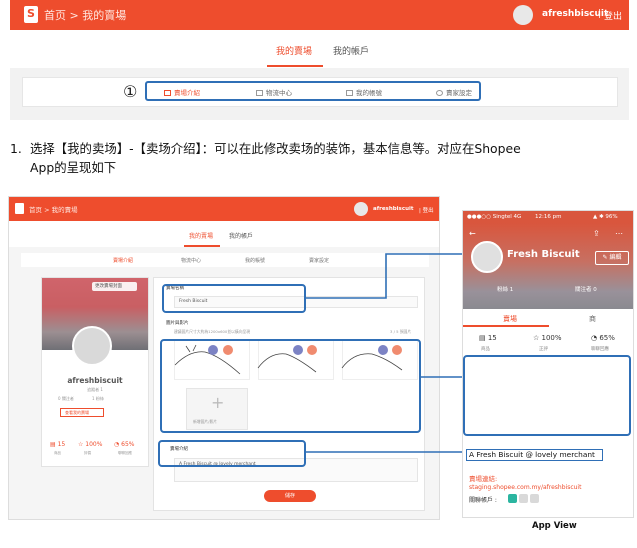 Image resolution: width=637 pixels, height=548 pixels. I want to click on share-icon: ⇪, so click(596, 233).